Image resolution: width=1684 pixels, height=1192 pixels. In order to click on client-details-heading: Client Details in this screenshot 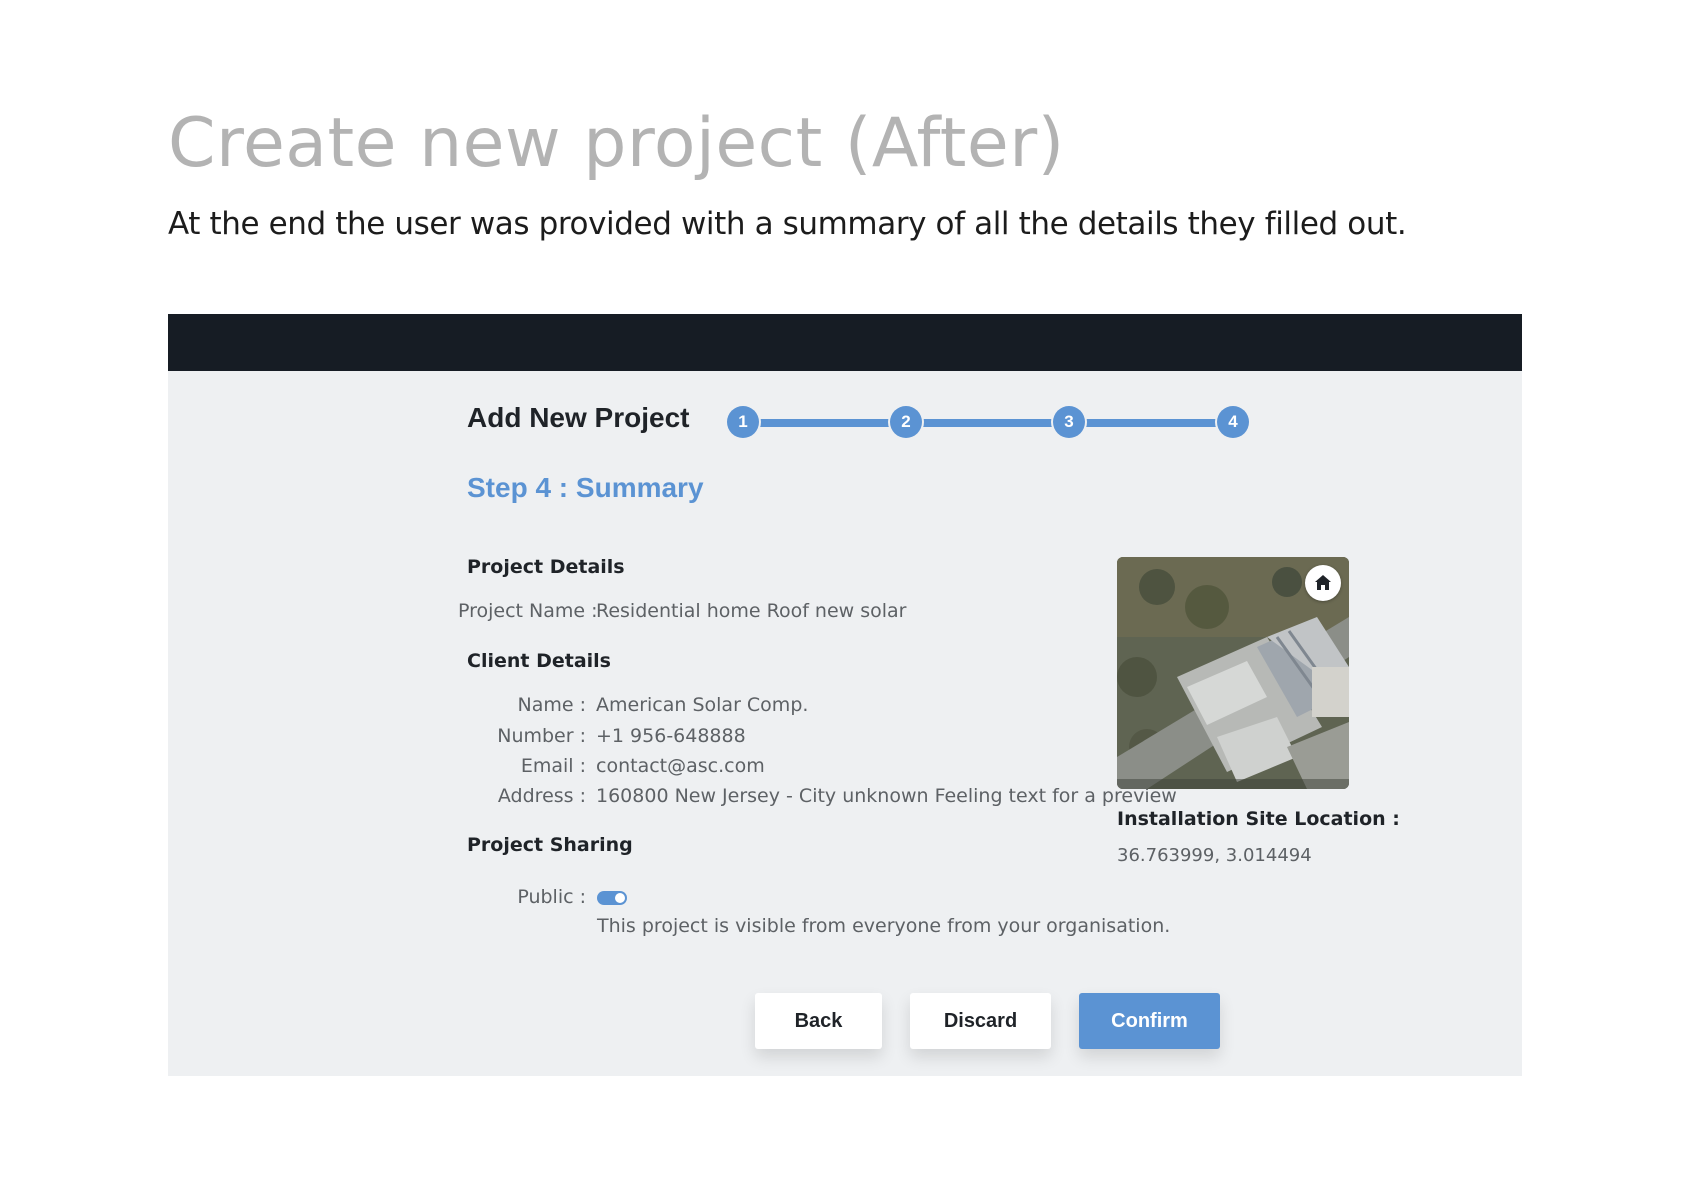, I will do `click(539, 661)`.